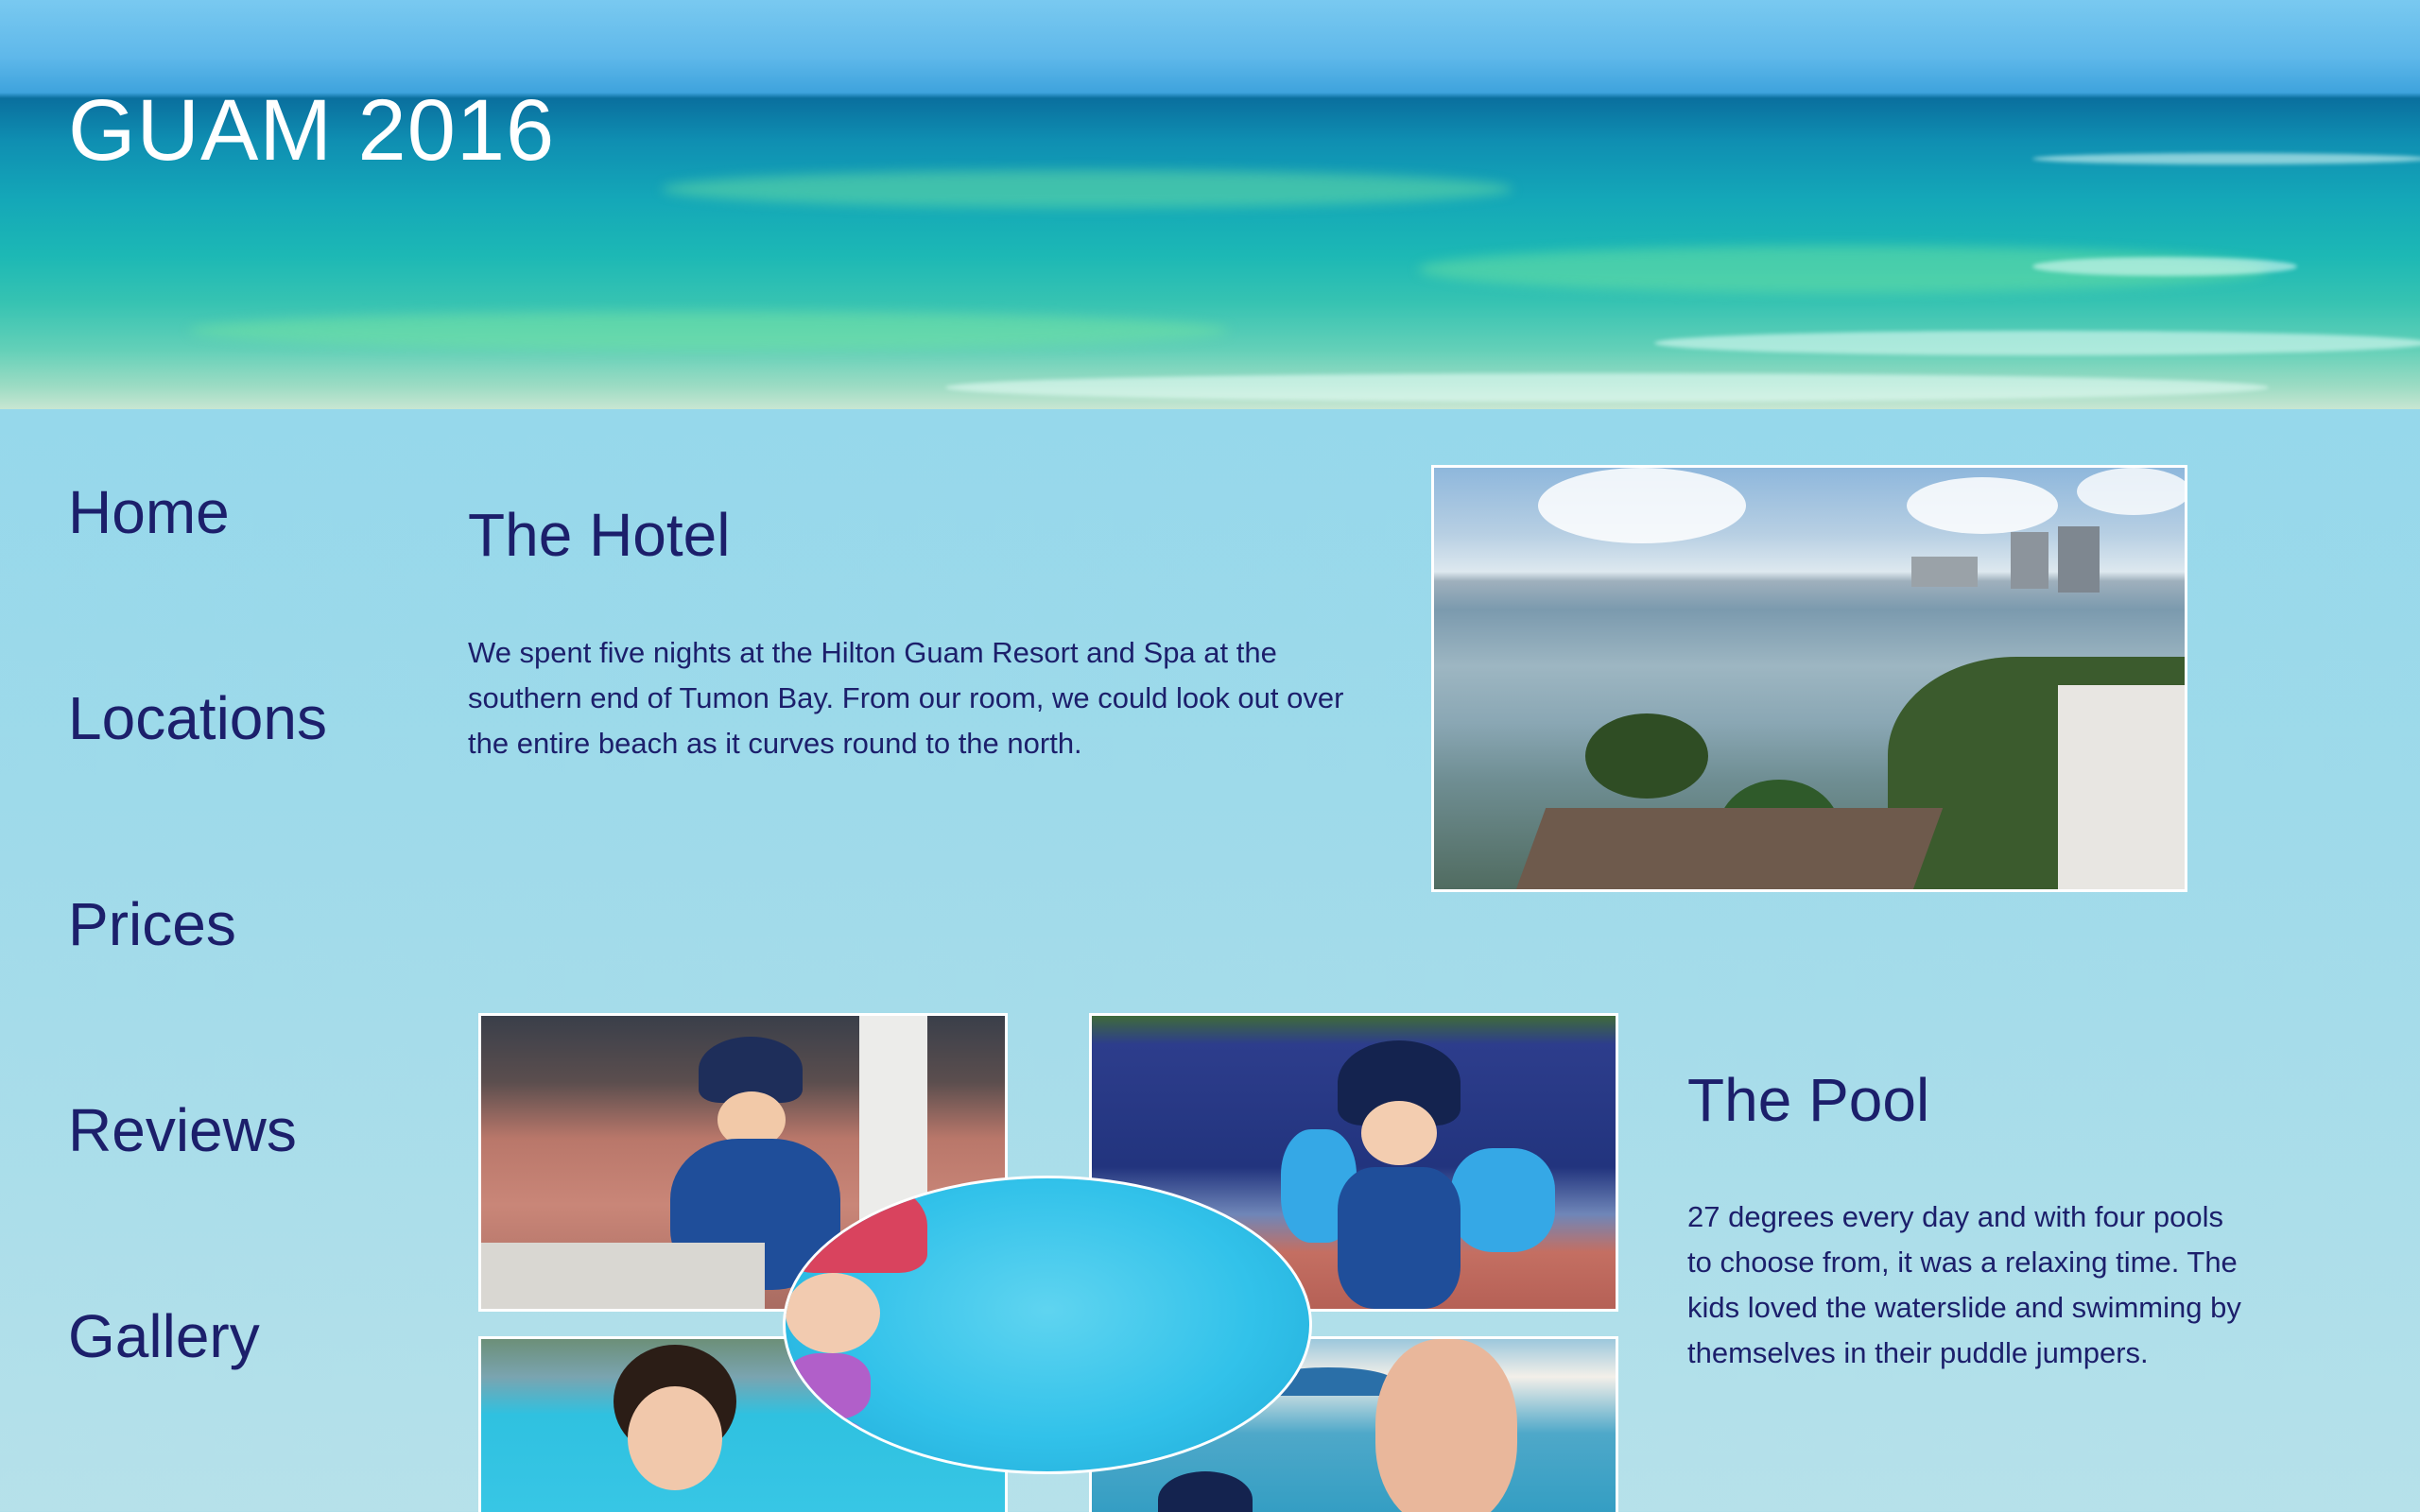  What do you see at coordinates (1205, 1491) in the screenshot?
I see `photo-child-hat` at bounding box center [1205, 1491].